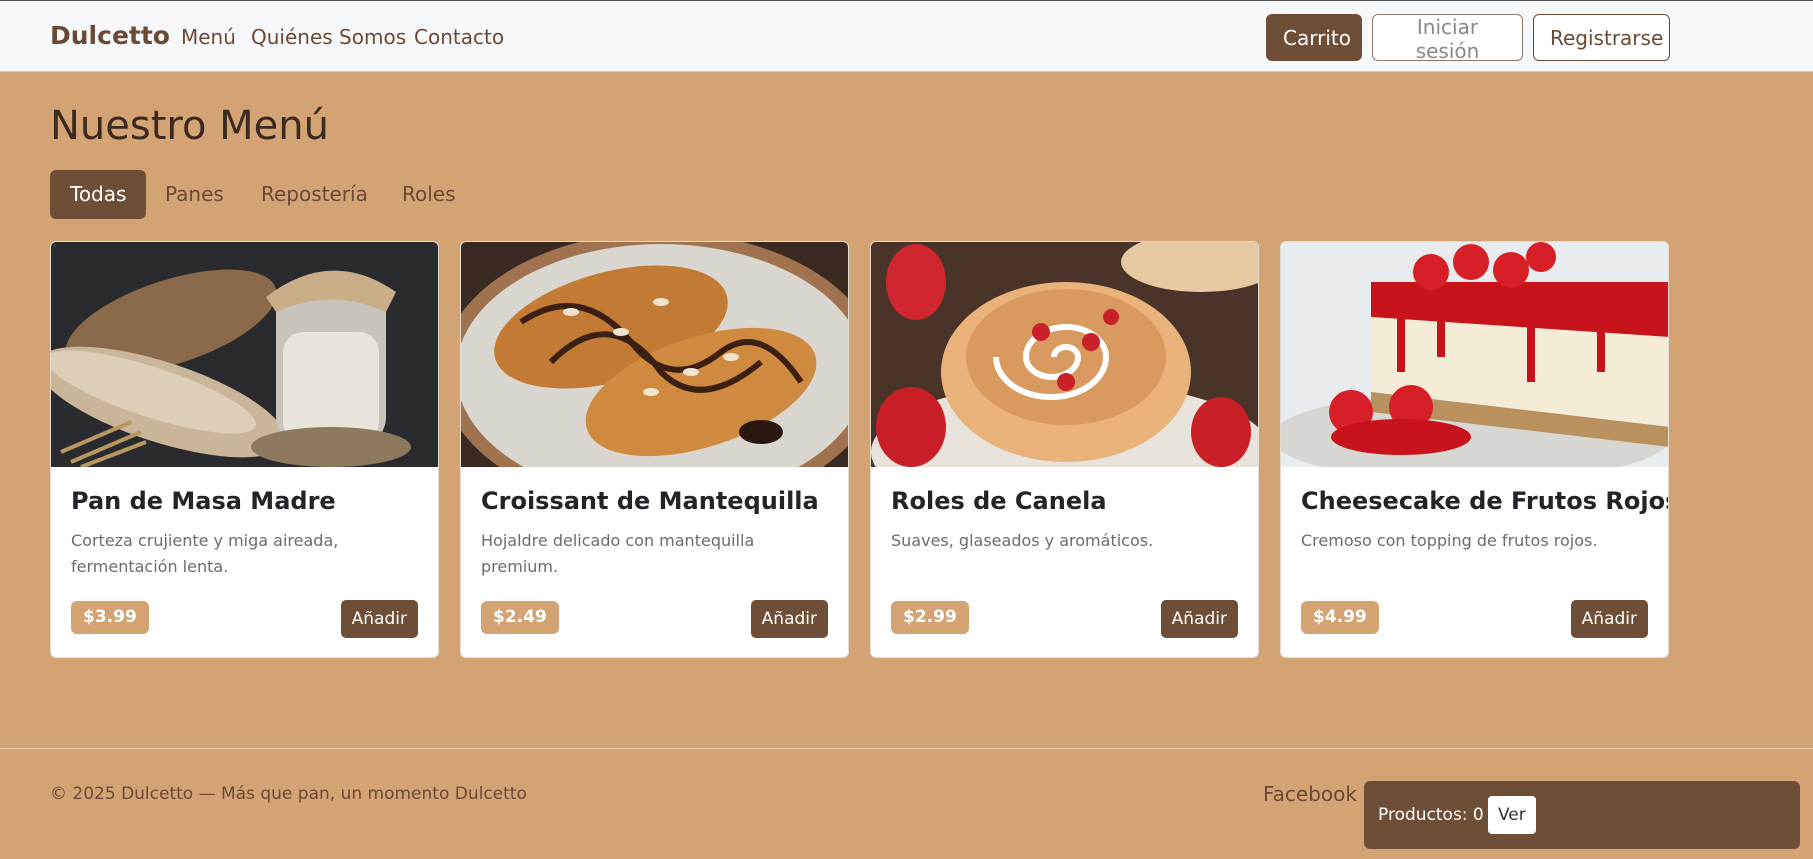 The width and height of the screenshot is (1813, 859). I want to click on nav-about-link: Quiénes Somos, so click(328, 37).